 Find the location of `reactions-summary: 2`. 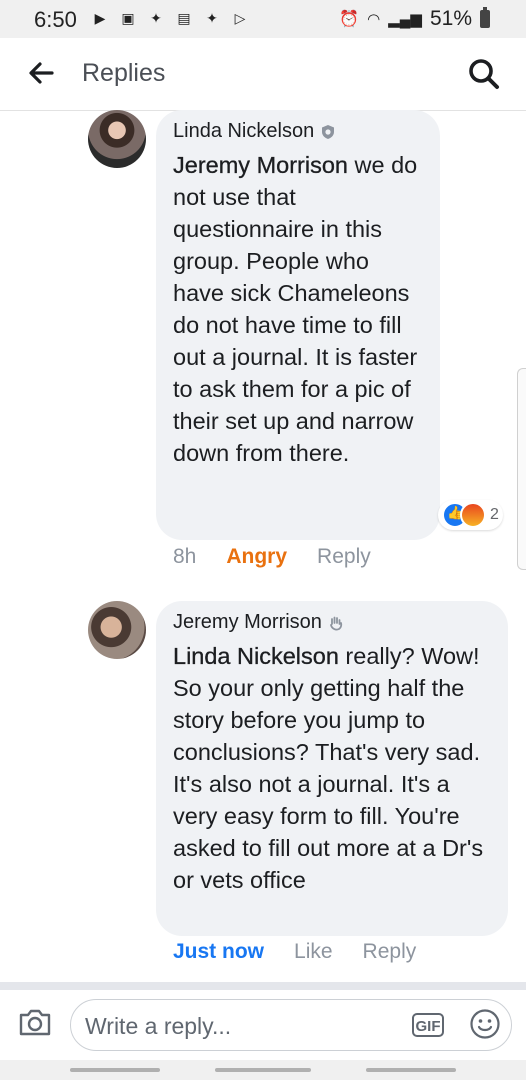

reactions-summary: 2 is located at coordinates (470, 515).